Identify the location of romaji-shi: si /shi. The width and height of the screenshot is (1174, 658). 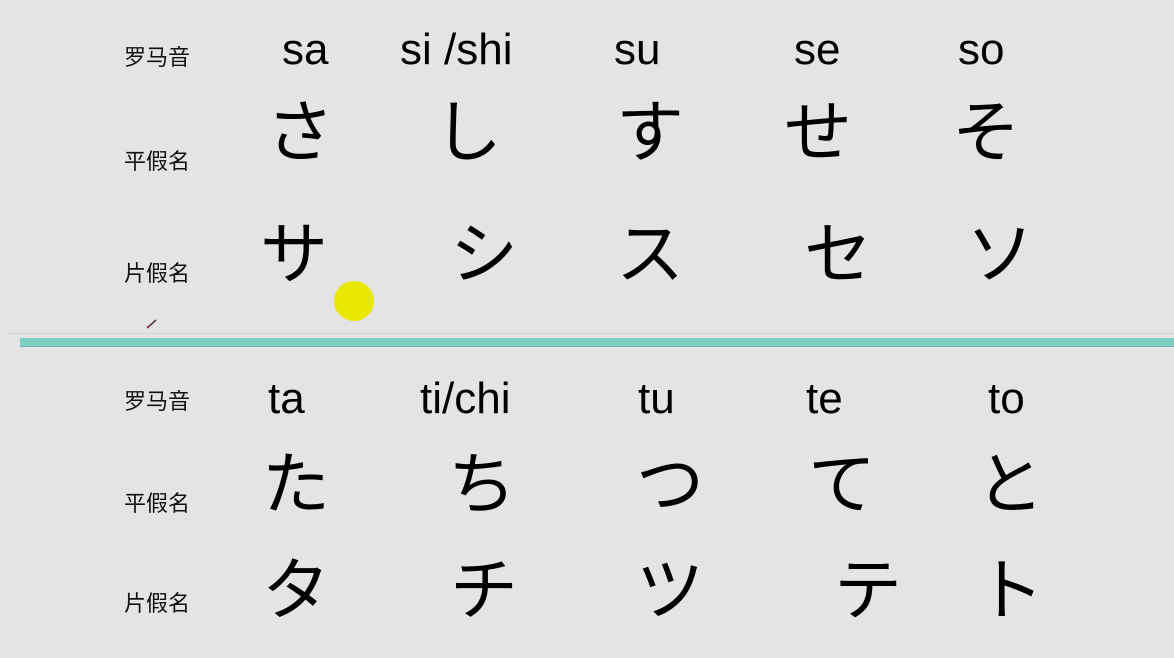
(456, 49).